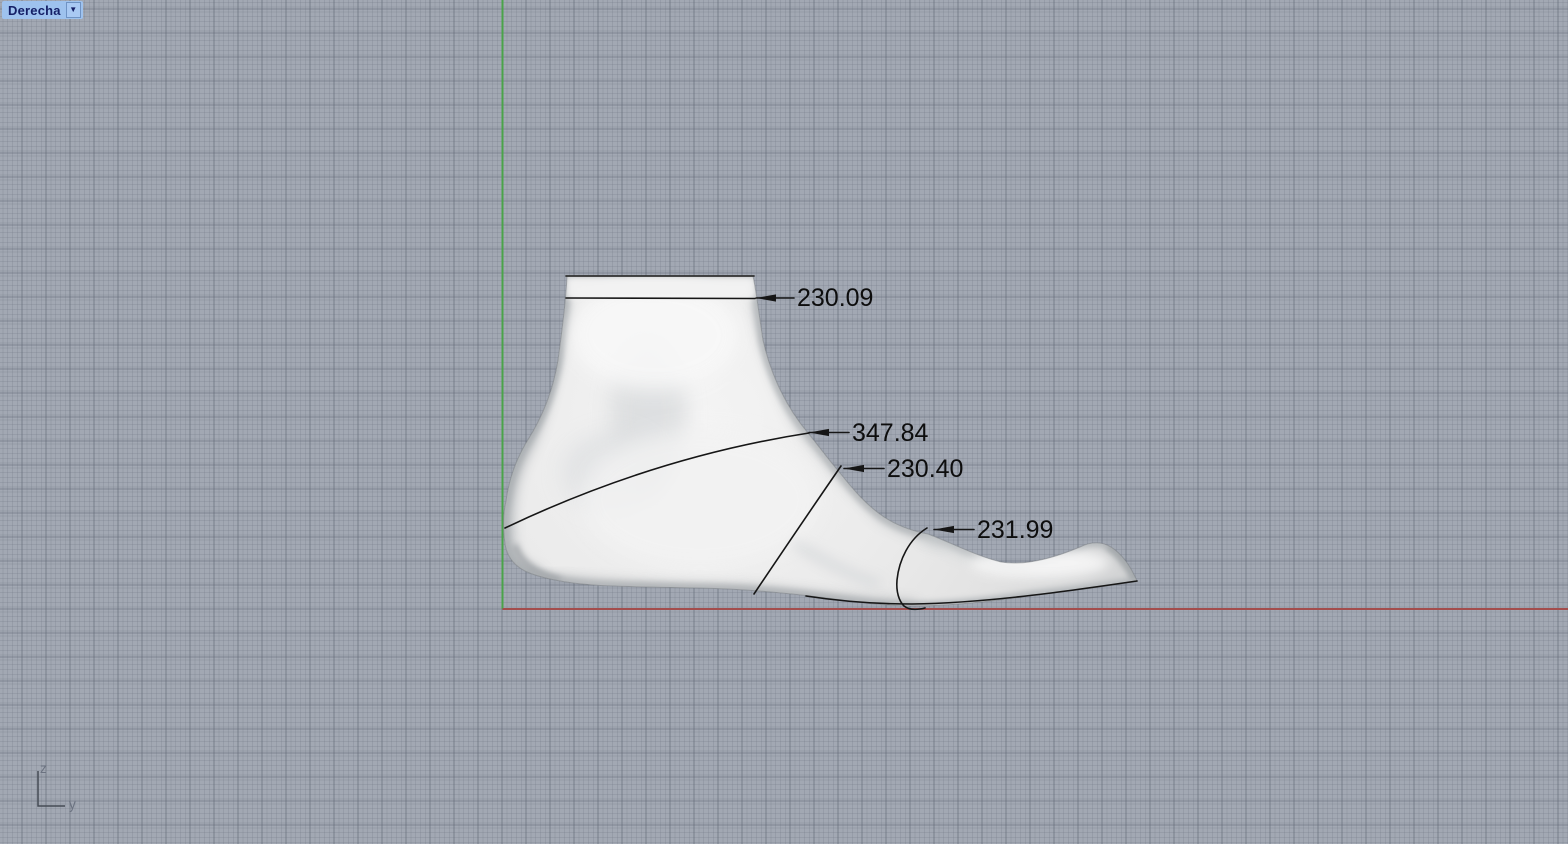 The image size is (1568, 844). Describe the element at coordinates (51, 789) in the screenshot. I see `axis-gizmo-lines` at that location.